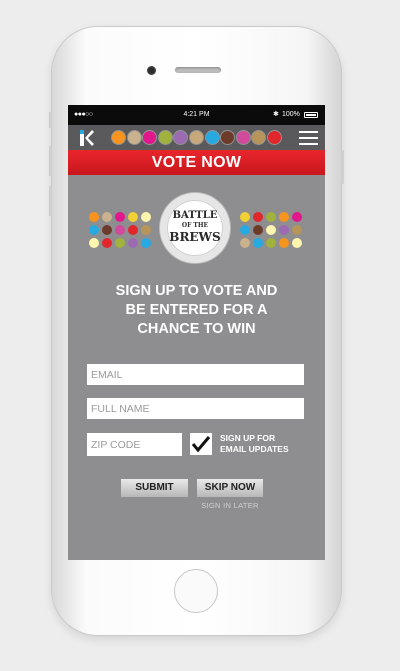 Image resolution: width=400 pixels, height=671 pixels. I want to click on front-camera, so click(151, 70).